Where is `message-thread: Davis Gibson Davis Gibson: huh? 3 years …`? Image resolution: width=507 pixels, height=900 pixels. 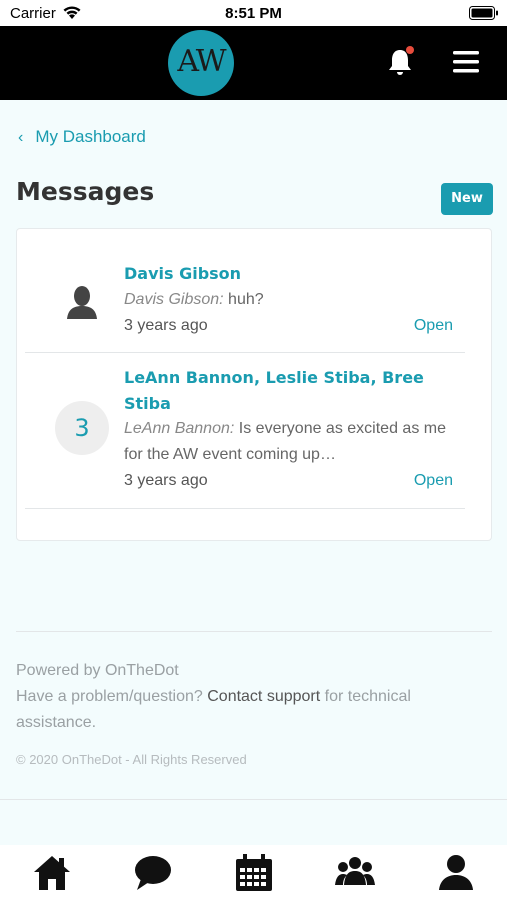
message-thread: Davis Gibson Davis Gibson: huh? 3 years … is located at coordinates (245, 291).